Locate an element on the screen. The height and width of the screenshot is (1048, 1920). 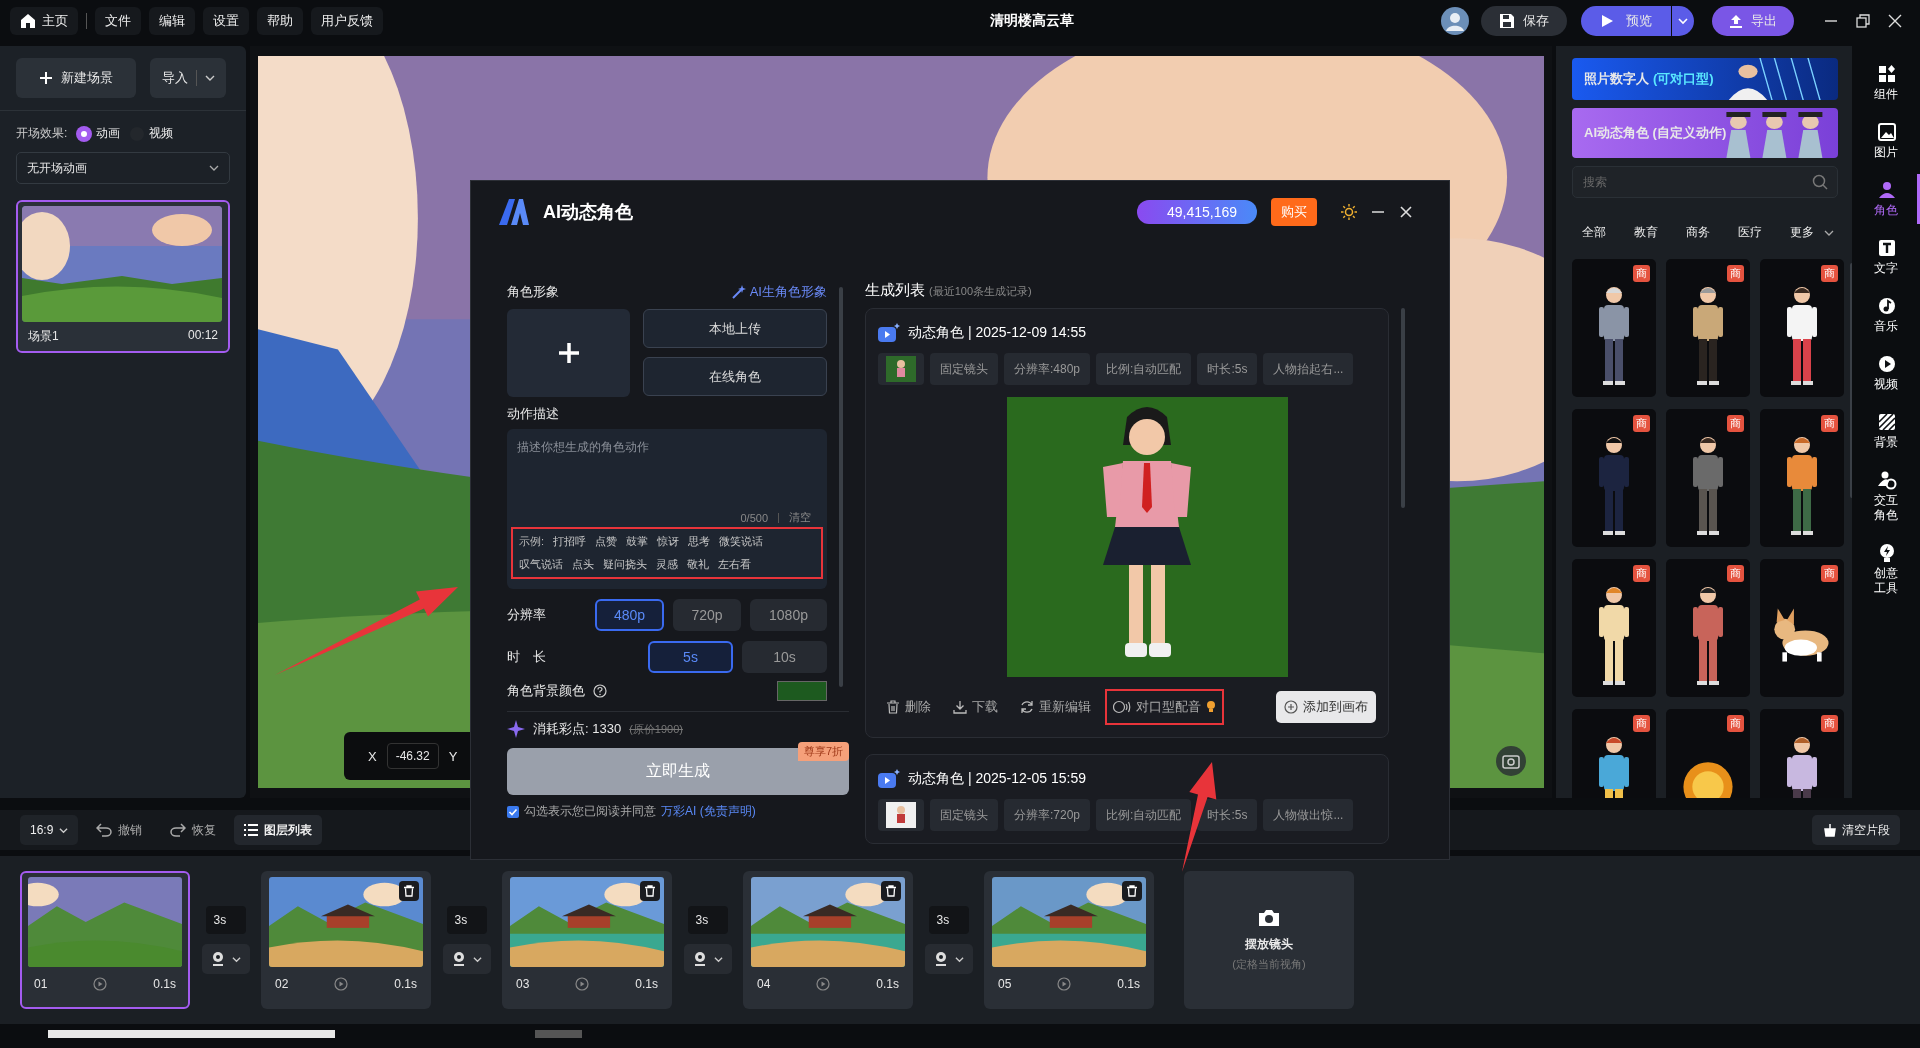
side-nav-item: 交互角色 is located at coordinates (1888, 496).